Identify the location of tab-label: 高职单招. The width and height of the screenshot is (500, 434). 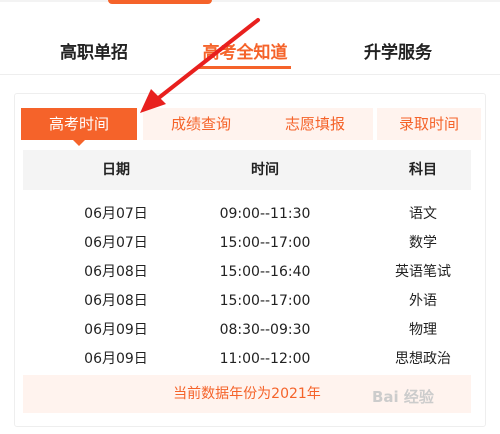
(94, 53).